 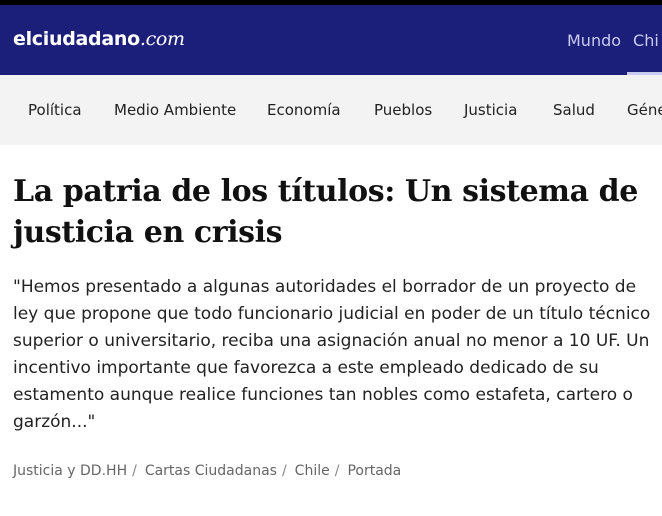 What do you see at coordinates (55, 110) in the screenshot?
I see `category-politica: Política` at bounding box center [55, 110].